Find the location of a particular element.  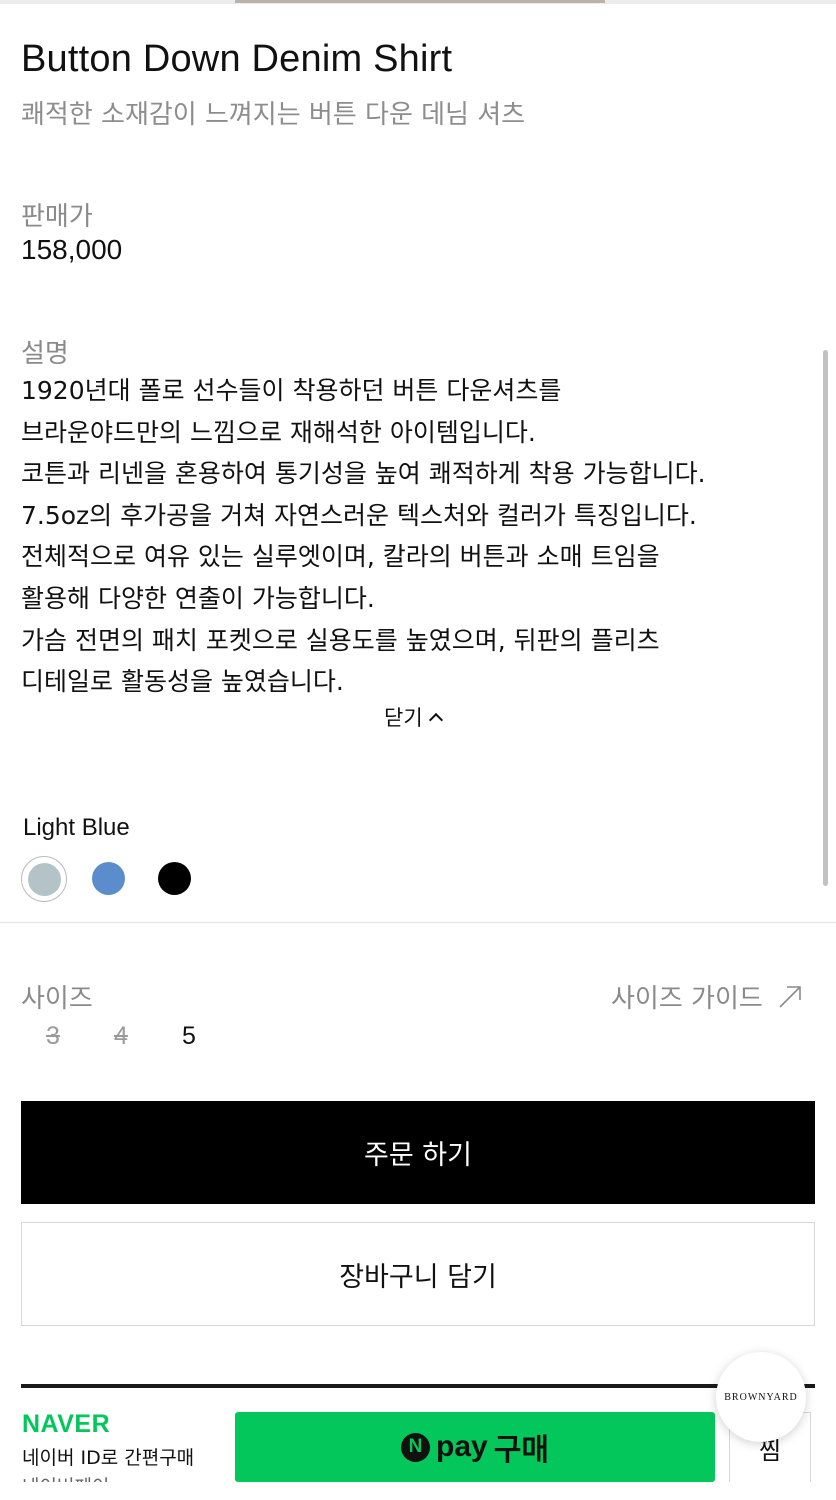

color-swatch-blue is located at coordinates (108, 878).